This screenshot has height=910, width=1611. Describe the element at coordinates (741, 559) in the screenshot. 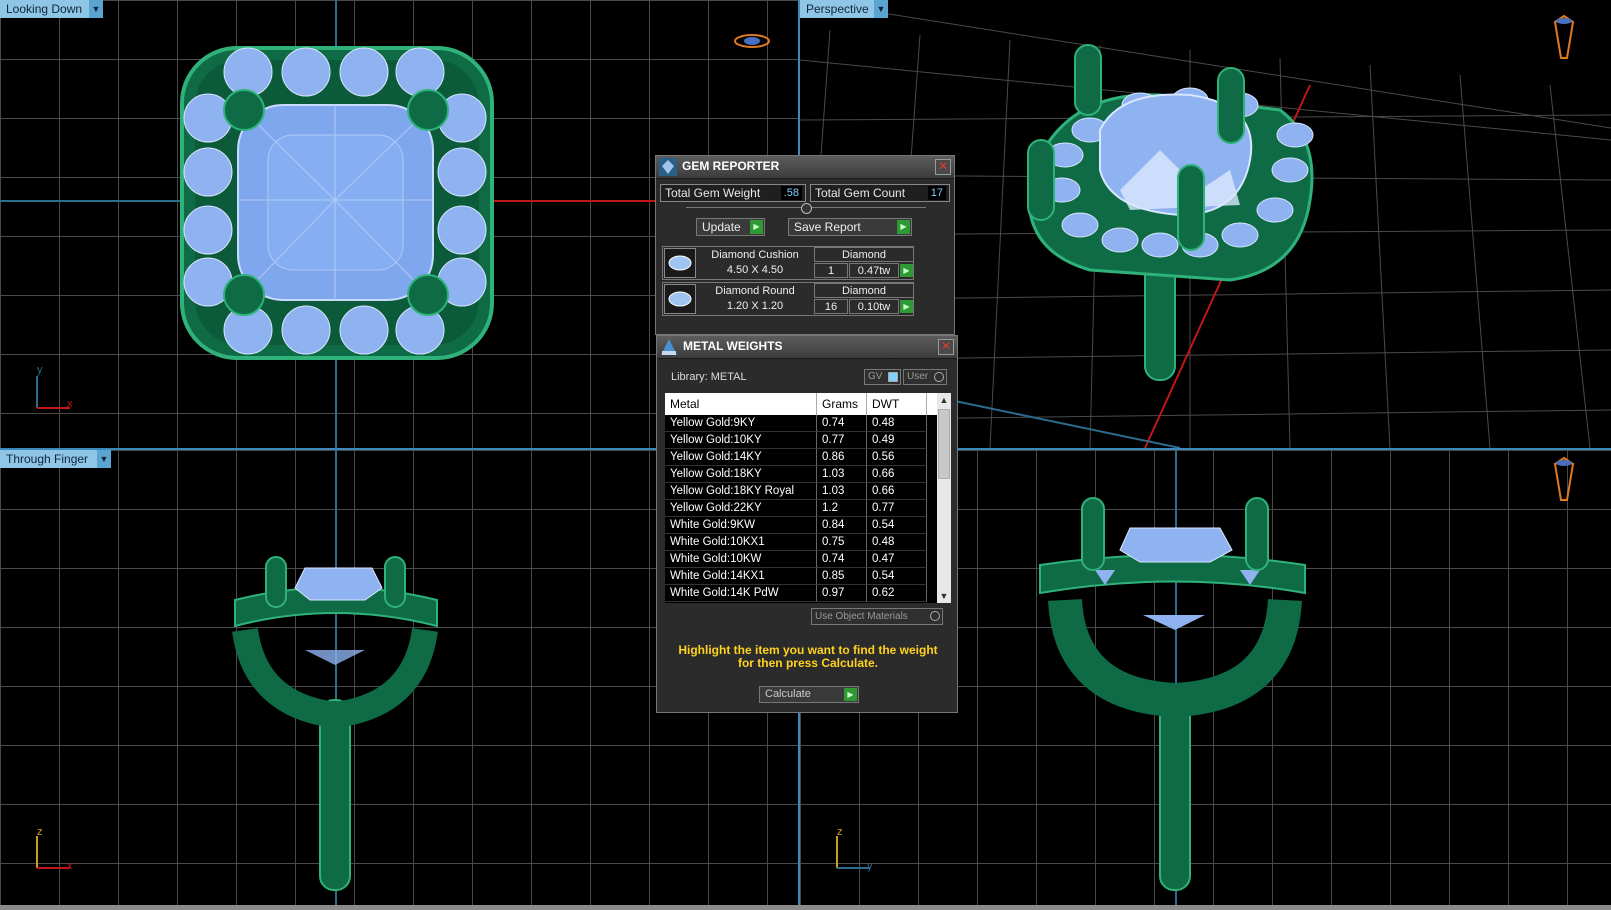

I see `cell-metal: White Gold:10KW` at that location.